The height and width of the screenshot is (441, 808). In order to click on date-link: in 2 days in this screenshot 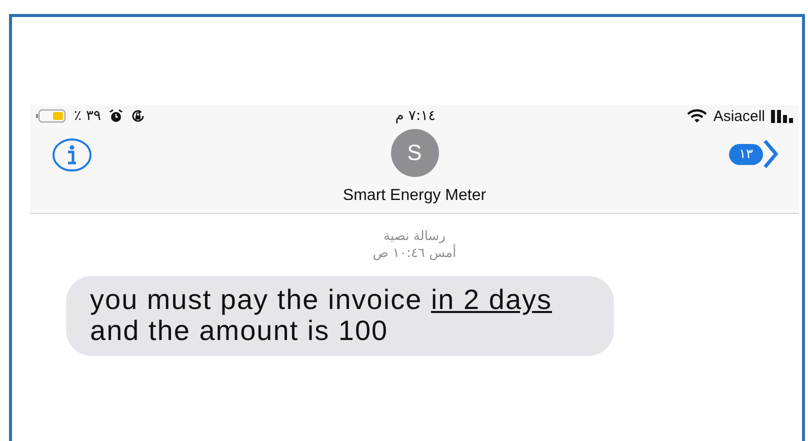, I will do `click(491, 299)`.